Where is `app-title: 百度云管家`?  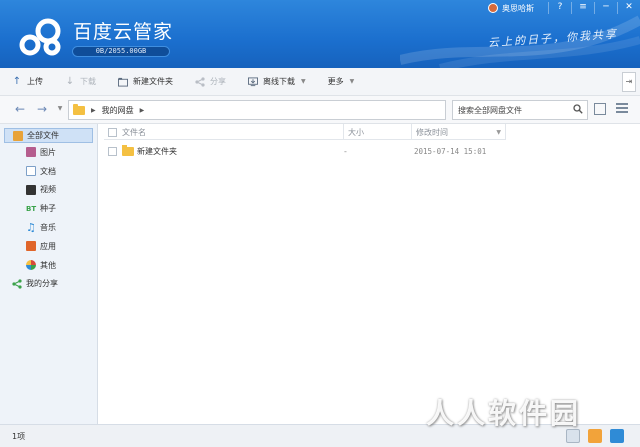 app-title: 百度云管家 is located at coordinates (123, 32).